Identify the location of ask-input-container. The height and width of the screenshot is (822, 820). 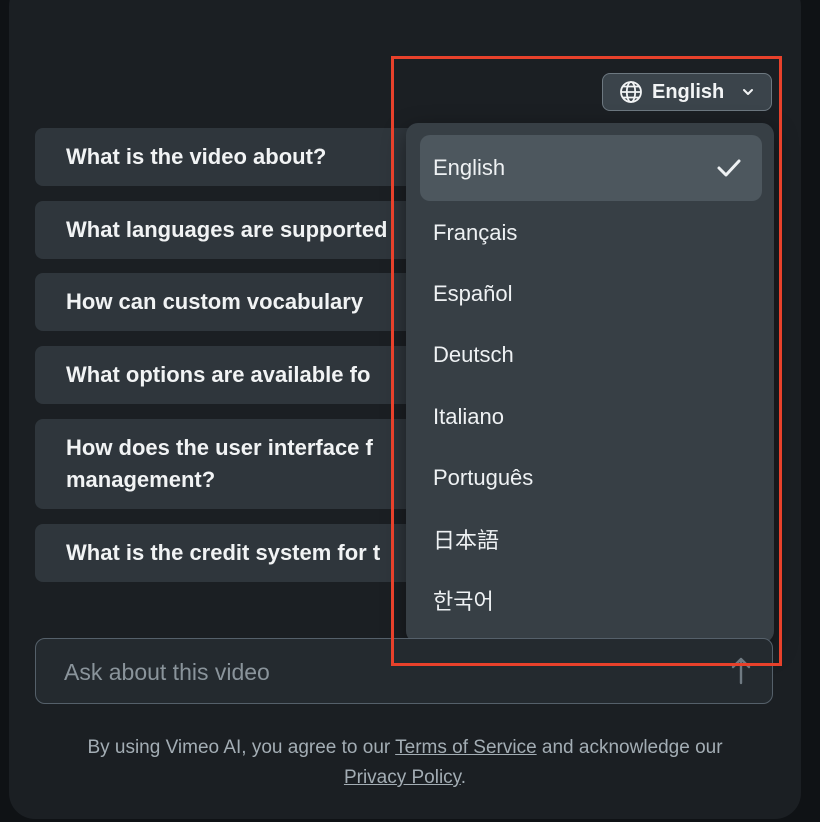
(404, 671).